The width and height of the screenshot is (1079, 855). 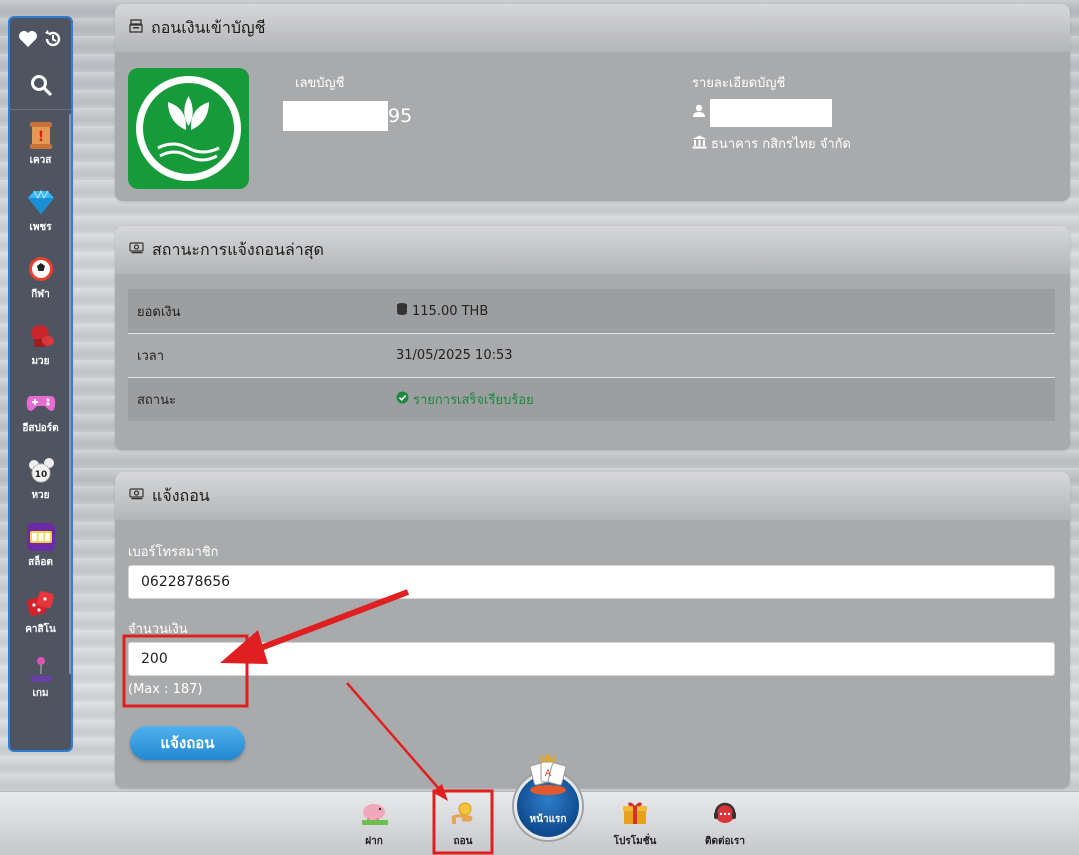 I want to click on diamond-icon, so click(x=41, y=202).